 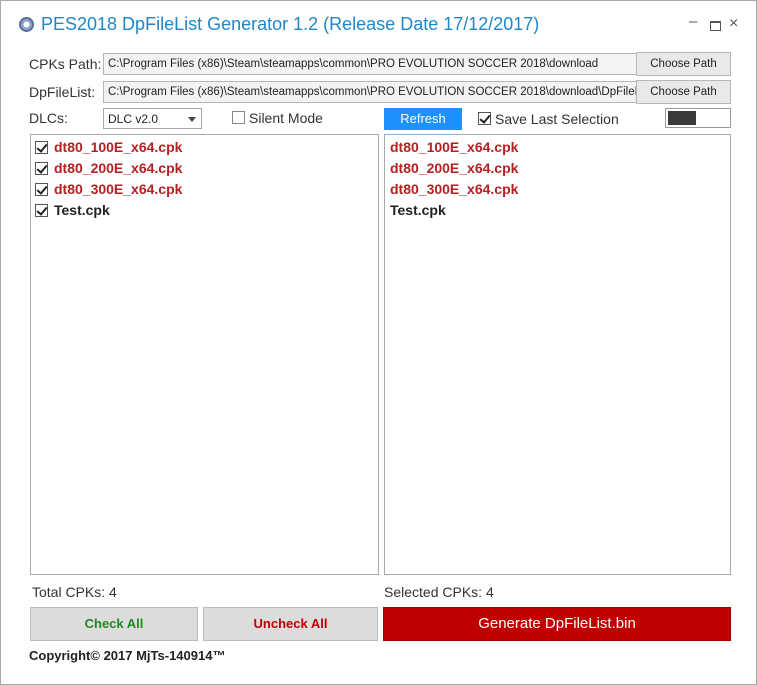 What do you see at coordinates (26, 24) in the screenshot?
I see `soccer-ball-icon` at bounding box center [26, 24].